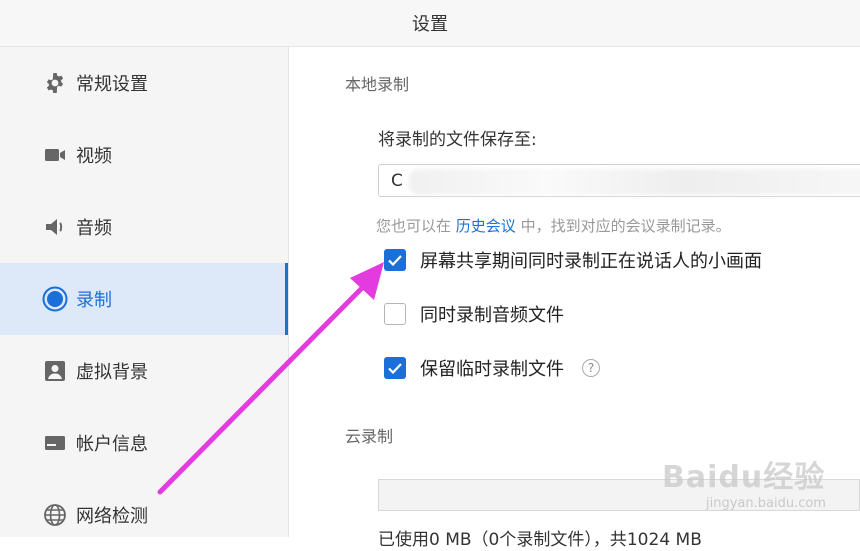 The width and height of the screenshot is (860, 551). What do you see at coordinates (474, 314) in the screenshot?
I see `option-record-audio-file: 同时录制音频文件` at bounding box center [474, 314].